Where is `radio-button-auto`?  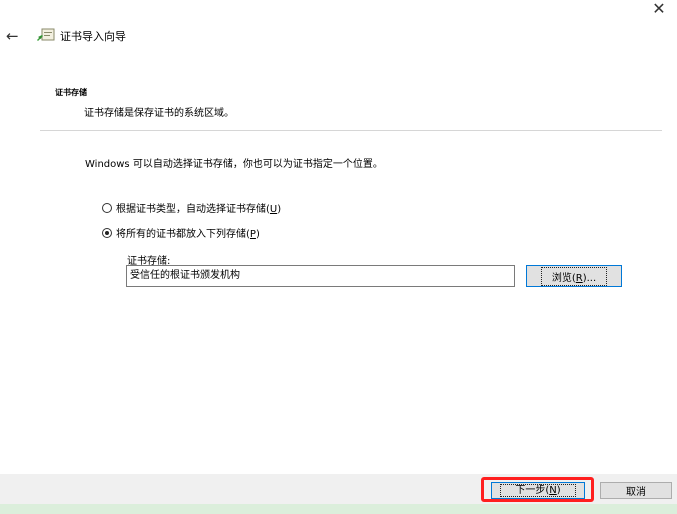
radio-button-auto is located at coordinates (107, 207).